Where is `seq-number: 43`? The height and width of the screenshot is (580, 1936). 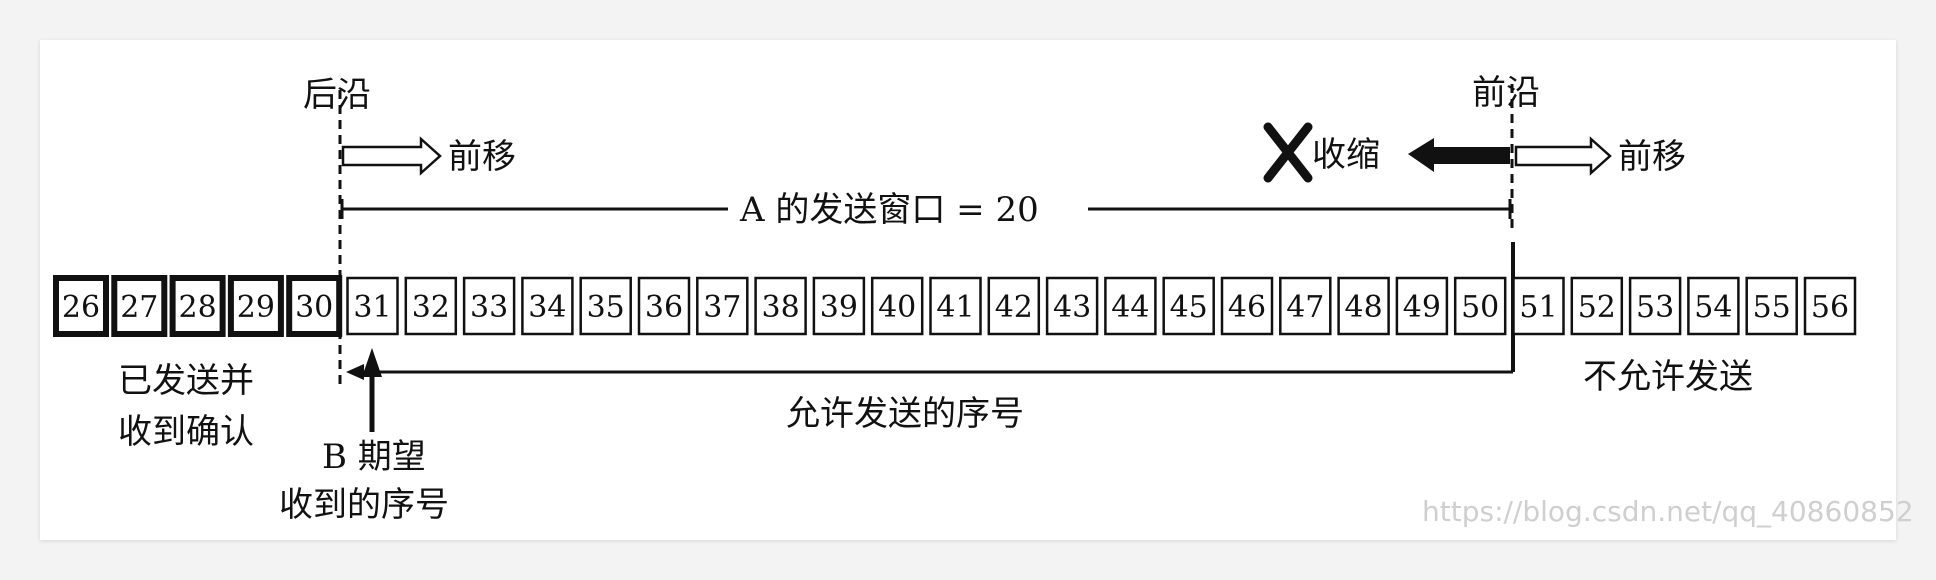
seq-number: 43 is located at coordinates (1072, 307).